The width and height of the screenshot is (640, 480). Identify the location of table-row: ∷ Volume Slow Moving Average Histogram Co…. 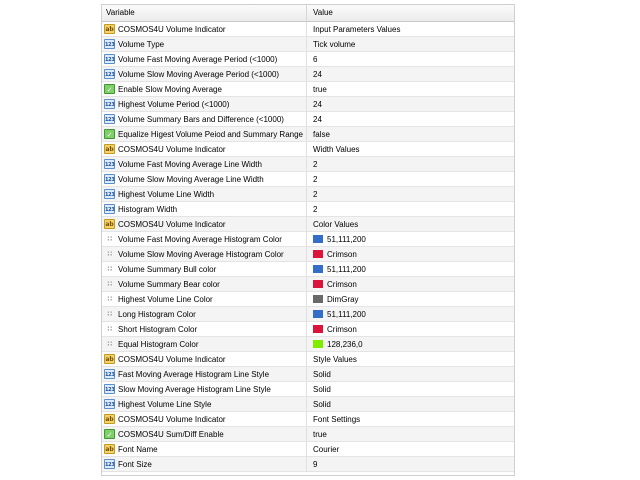
(308, 254).